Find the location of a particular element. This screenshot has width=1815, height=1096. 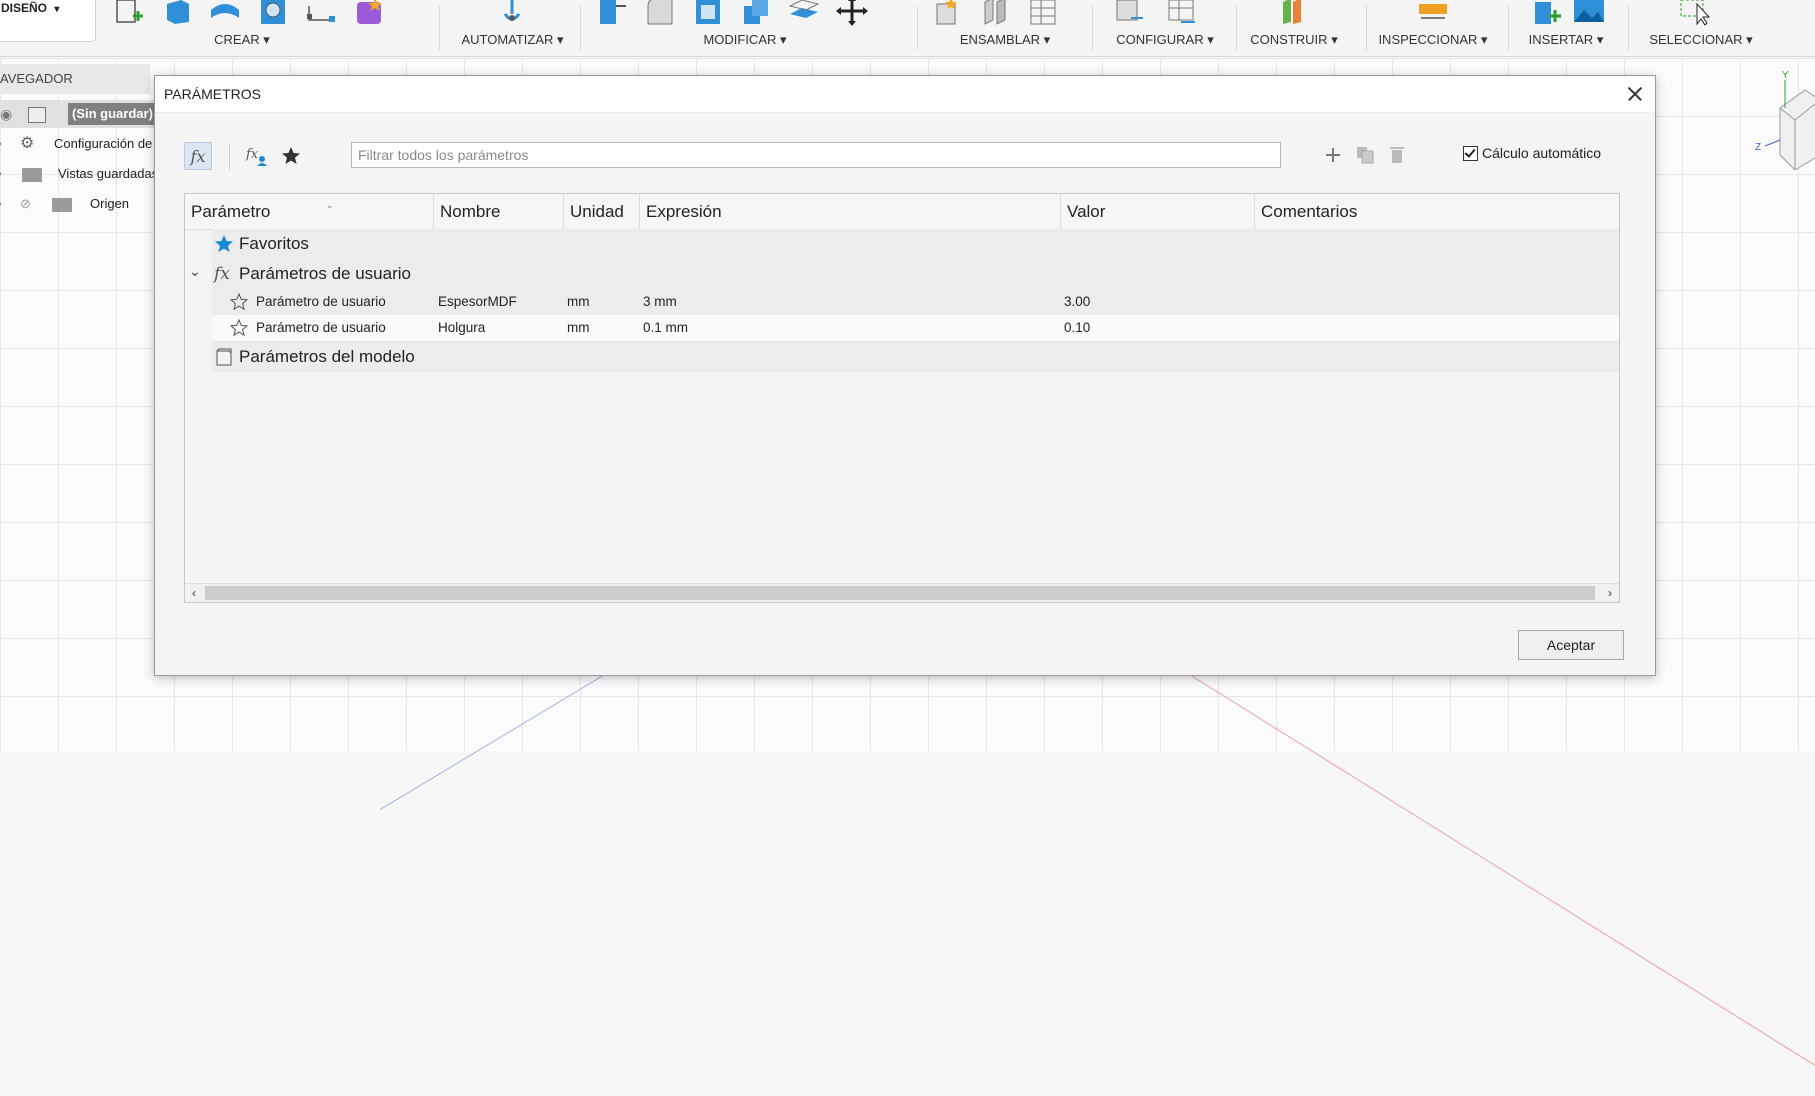

copy-icon is located at coordinates (1365, 155).